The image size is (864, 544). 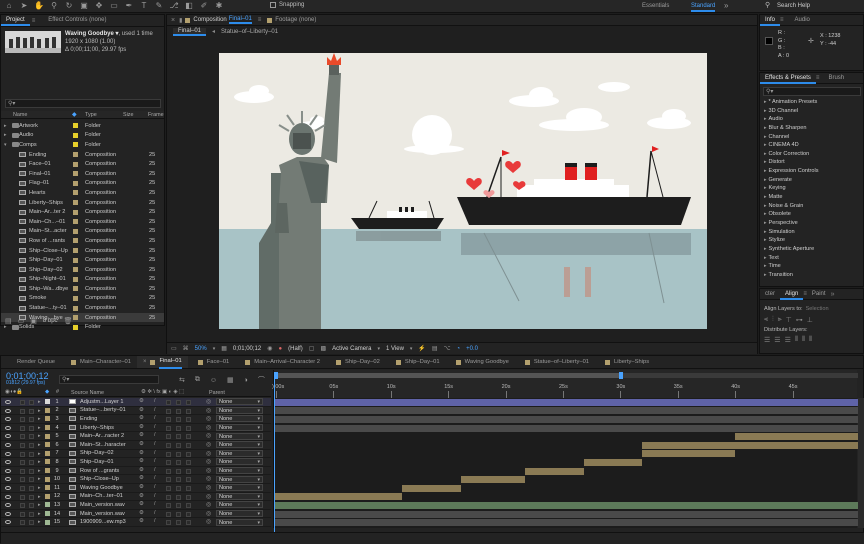 I want to click on parent-header: Parent, so click(x=217, y=393).